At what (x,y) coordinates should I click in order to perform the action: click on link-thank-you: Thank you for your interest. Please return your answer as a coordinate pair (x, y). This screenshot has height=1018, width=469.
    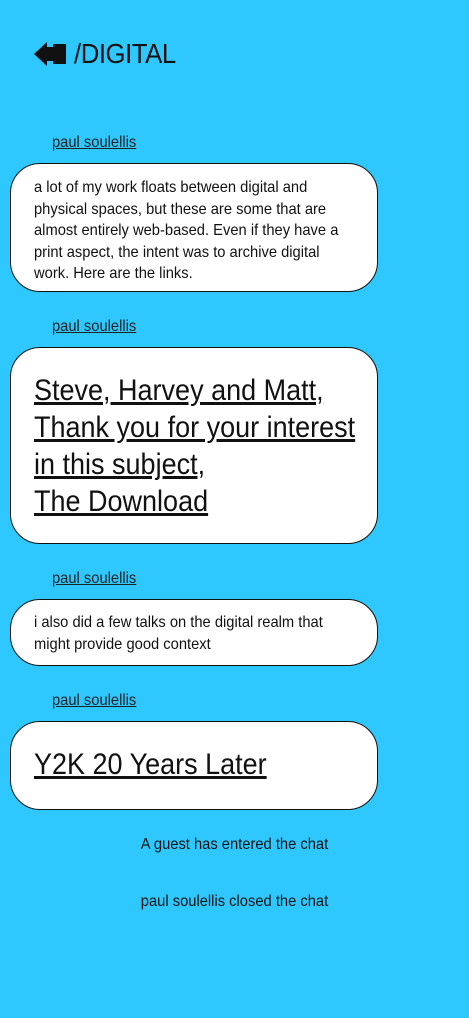
    Looking at the image, I should click on (194, 427).